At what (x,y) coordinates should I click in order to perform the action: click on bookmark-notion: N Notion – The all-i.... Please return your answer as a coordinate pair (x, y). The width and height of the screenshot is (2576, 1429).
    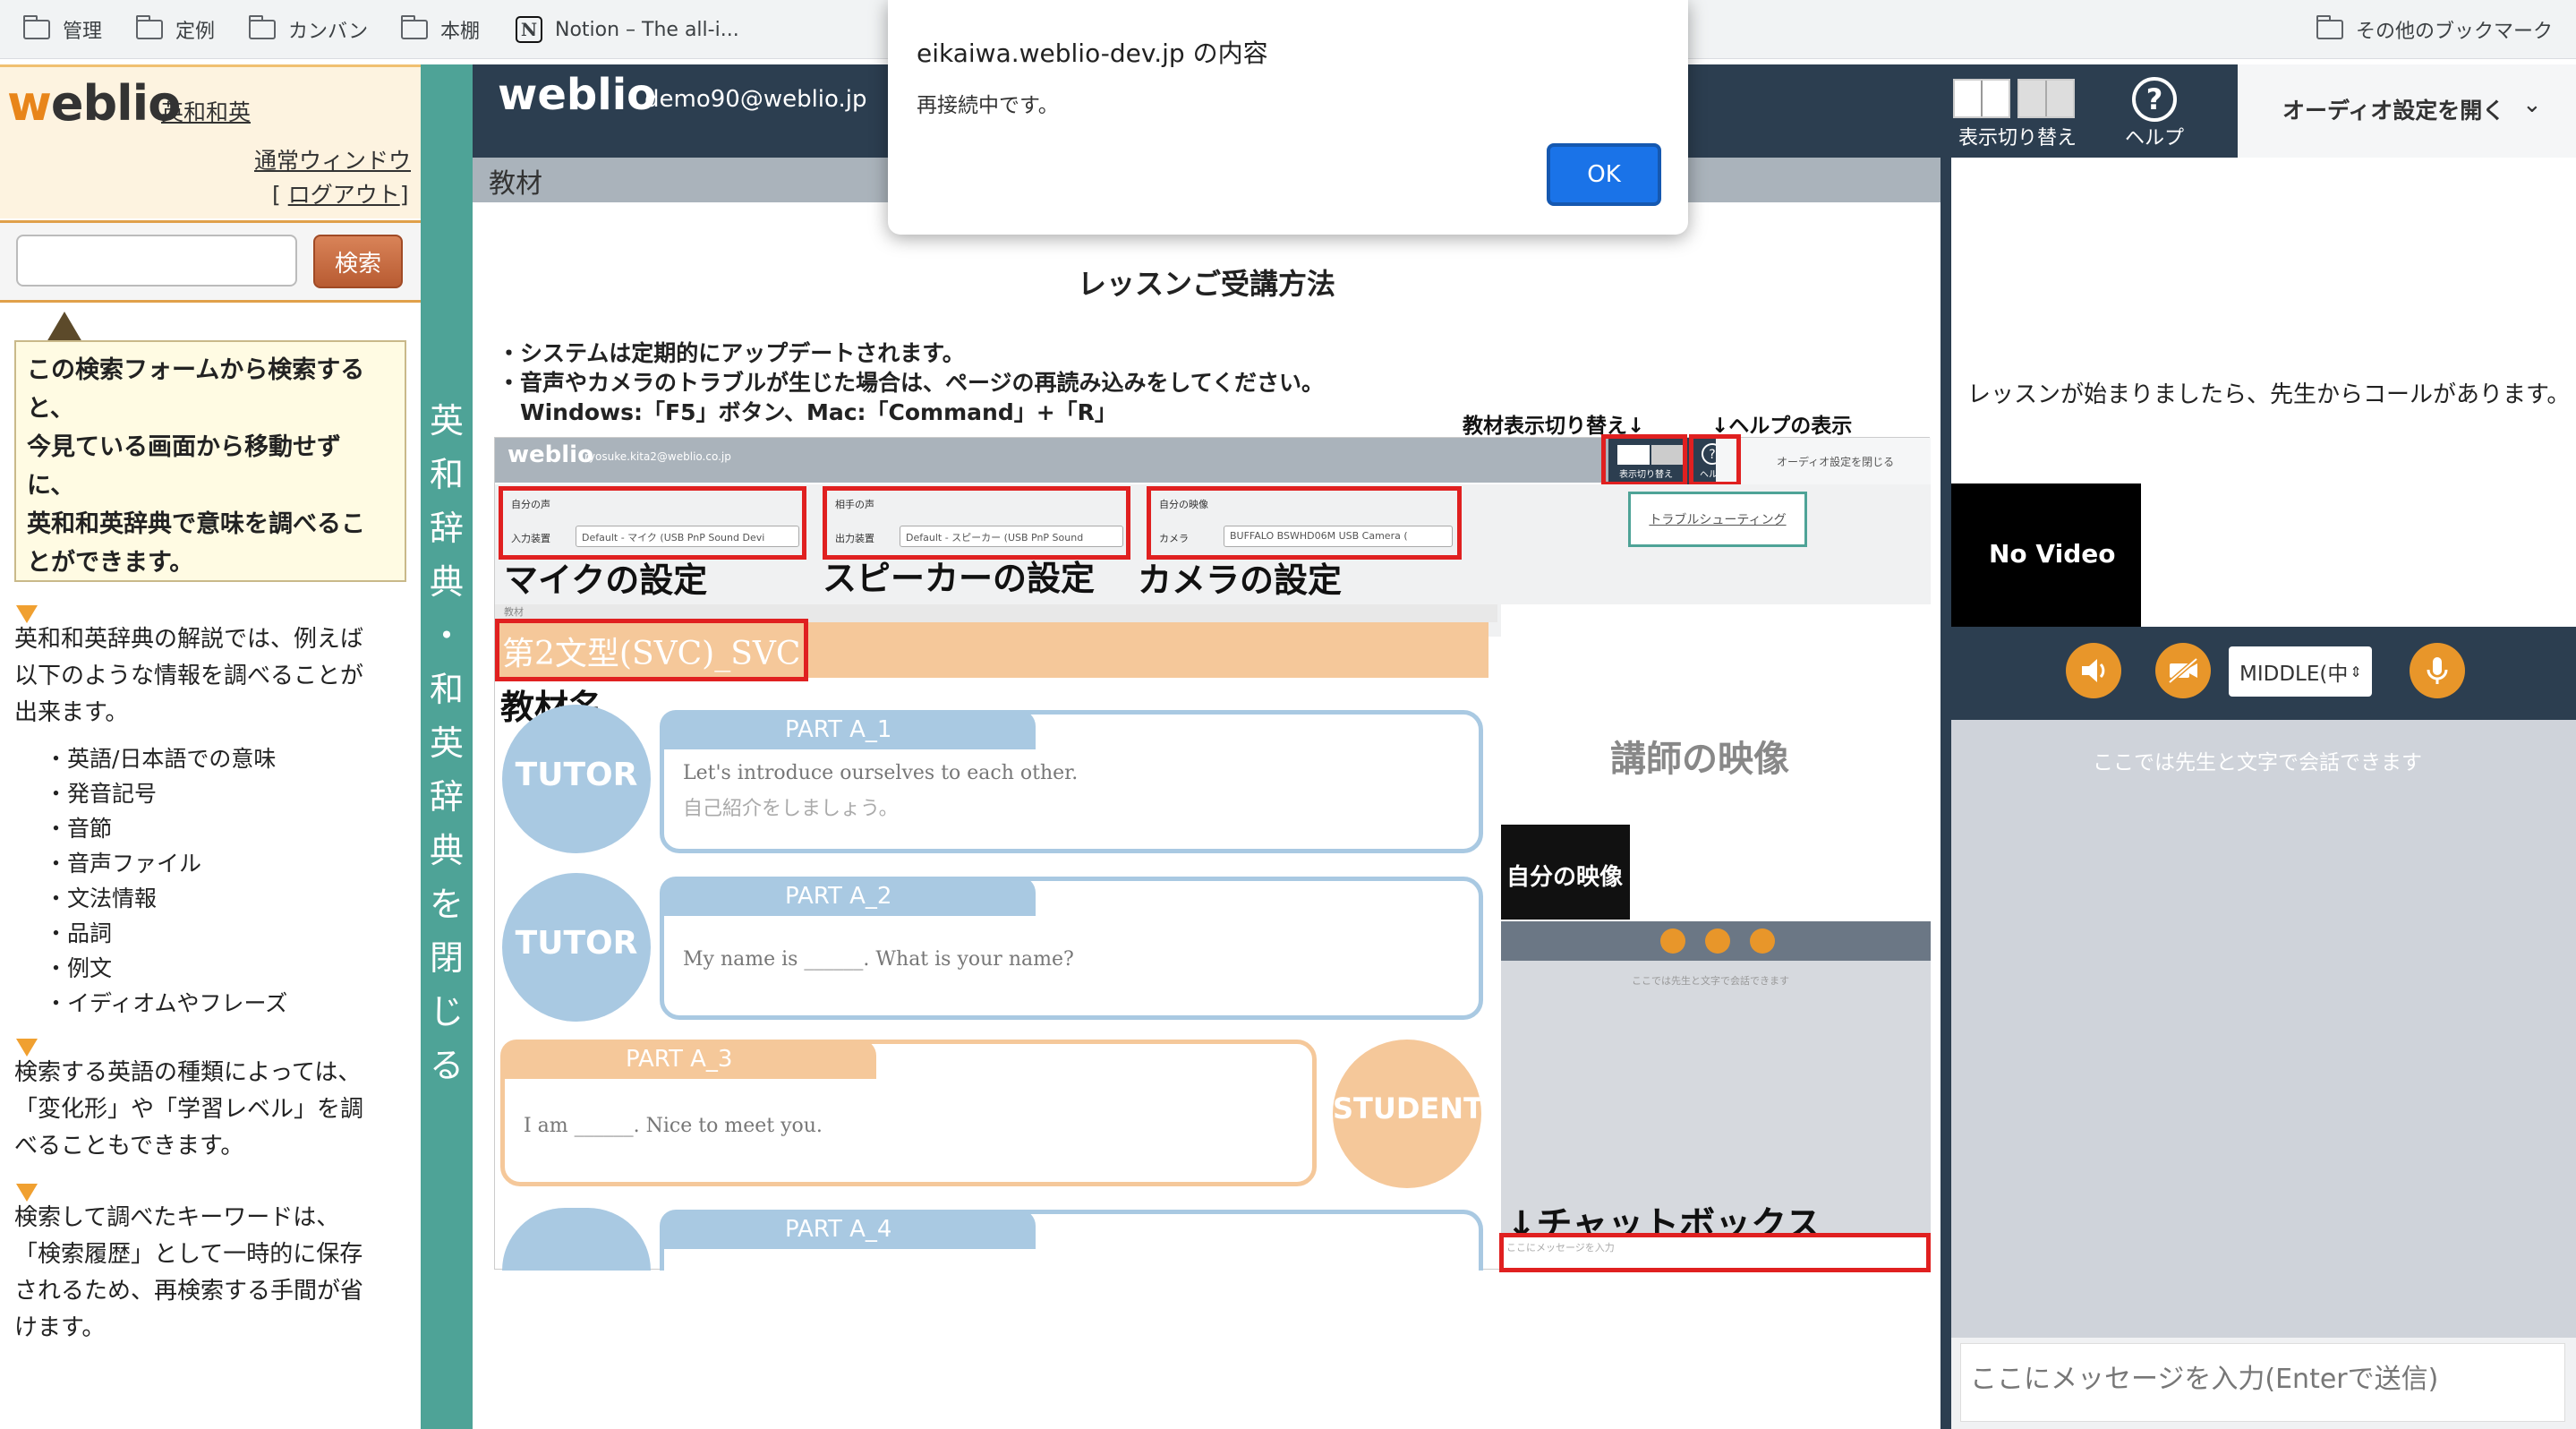
    Looking at the image, I should click on (627, 30).